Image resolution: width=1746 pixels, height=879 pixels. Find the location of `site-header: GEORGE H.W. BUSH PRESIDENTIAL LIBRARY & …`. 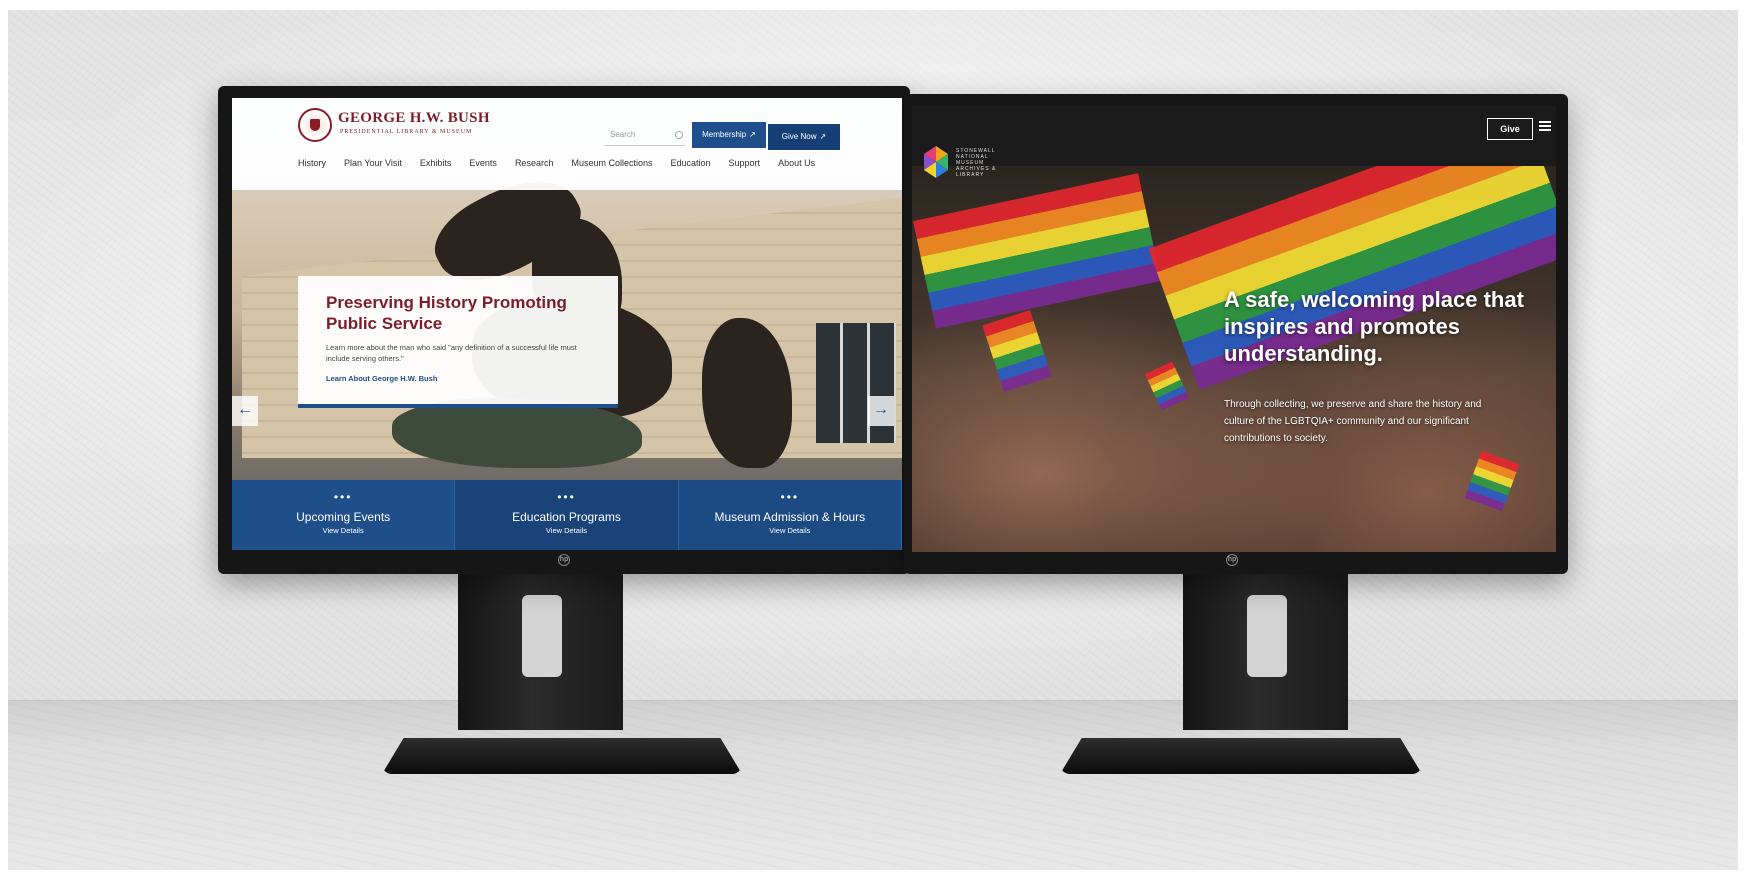

site-header: GEORGE H.W. BUSH PRESIDENTIAL LIBRARY & … is located at coordinates (567, 144).